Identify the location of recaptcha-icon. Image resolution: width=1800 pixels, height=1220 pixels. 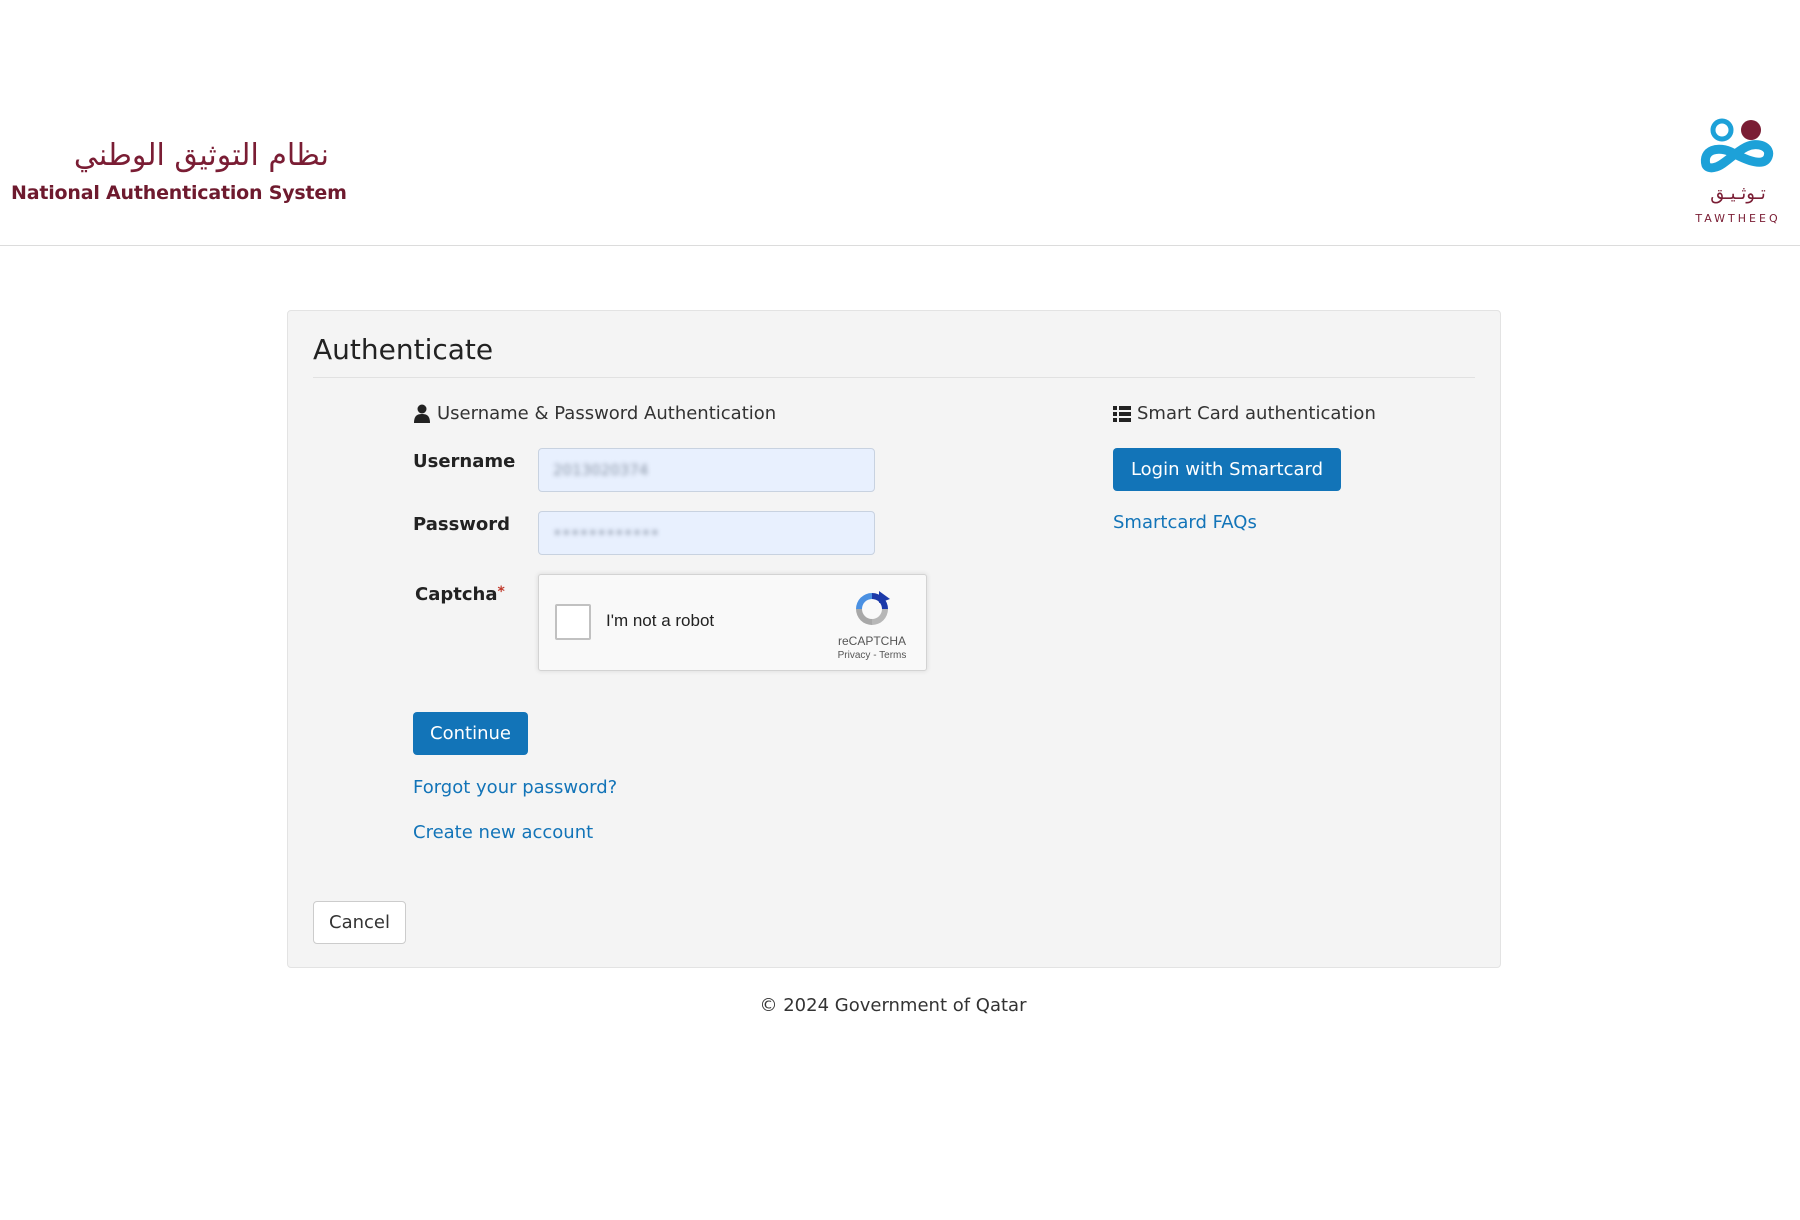
(873, 608).